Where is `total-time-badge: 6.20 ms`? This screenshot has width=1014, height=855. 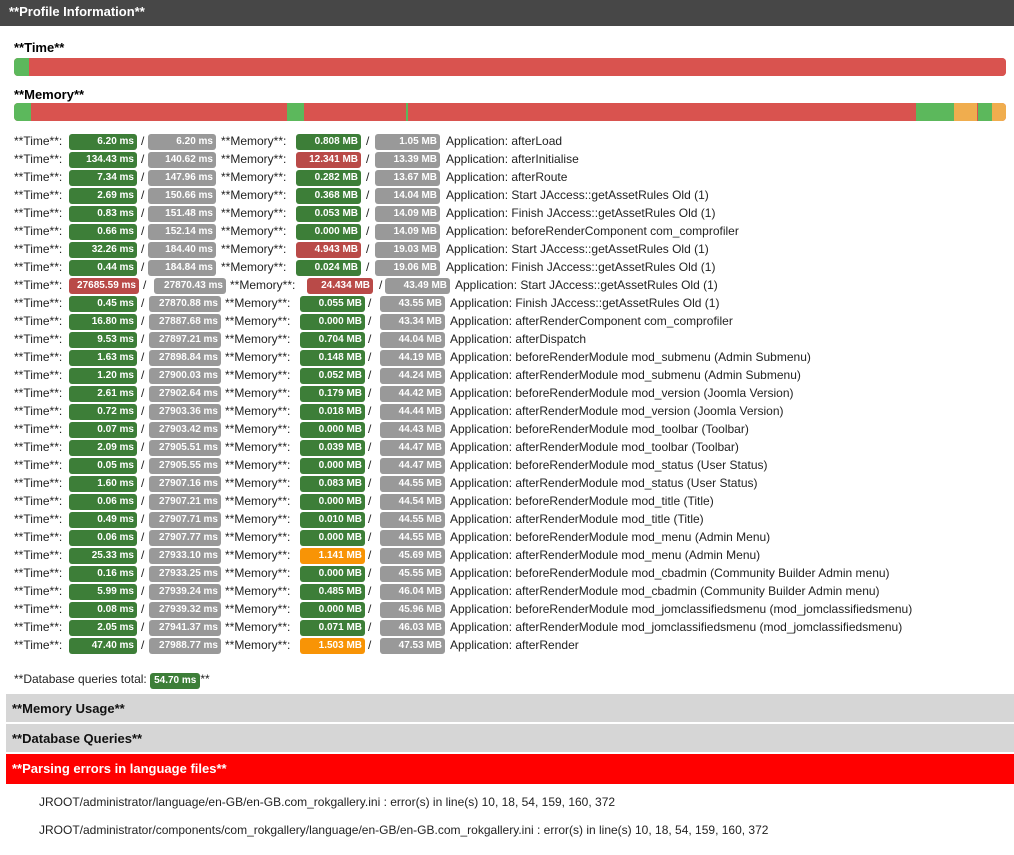 total-time-badge: 6.20 ms is located at coordinates (182, 142).